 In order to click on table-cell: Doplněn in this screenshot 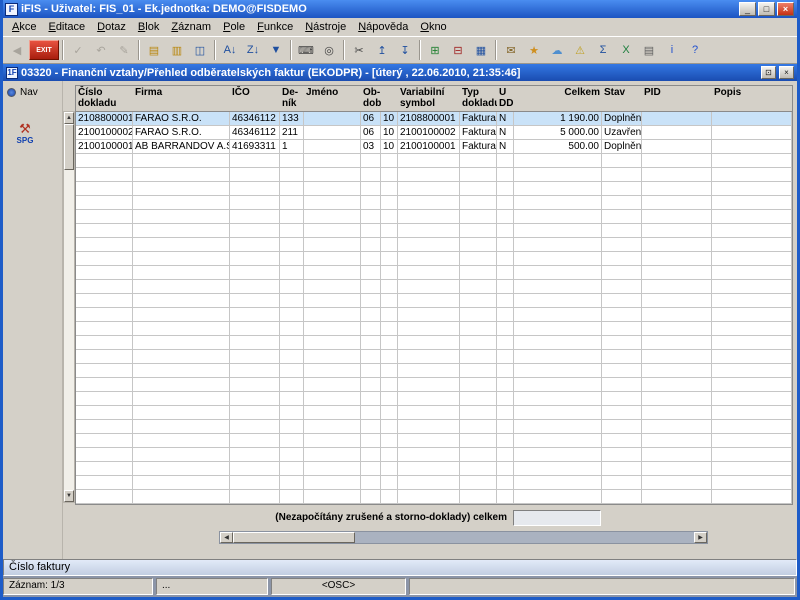, I will do `click(622, 147)`.